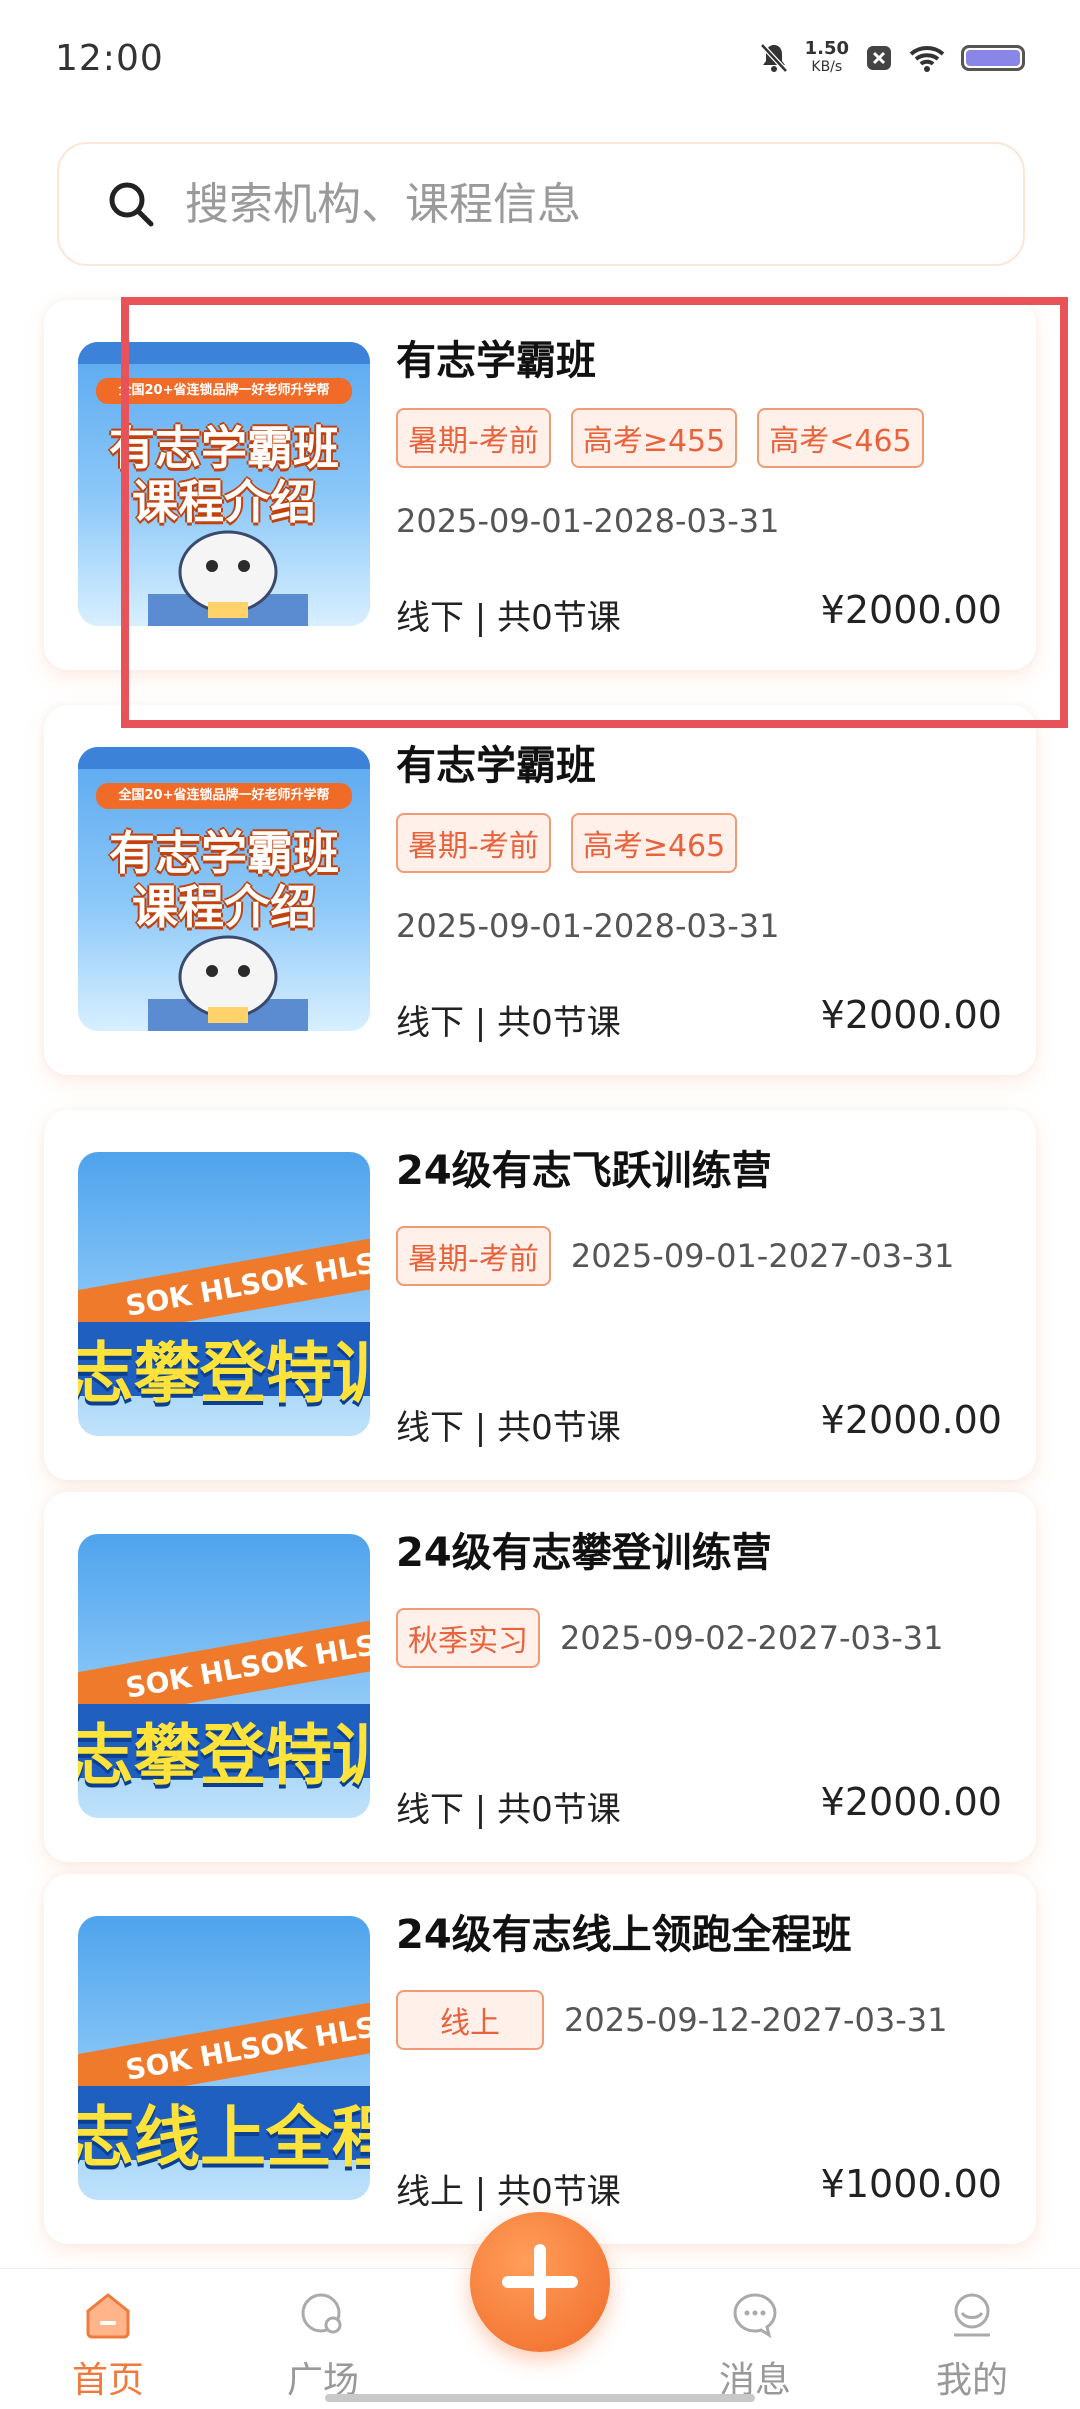 Image resolution: width=1080 pixels, height=2409 pixels. I want to click on course-price: ¥1000.00, so click(911, 2184).